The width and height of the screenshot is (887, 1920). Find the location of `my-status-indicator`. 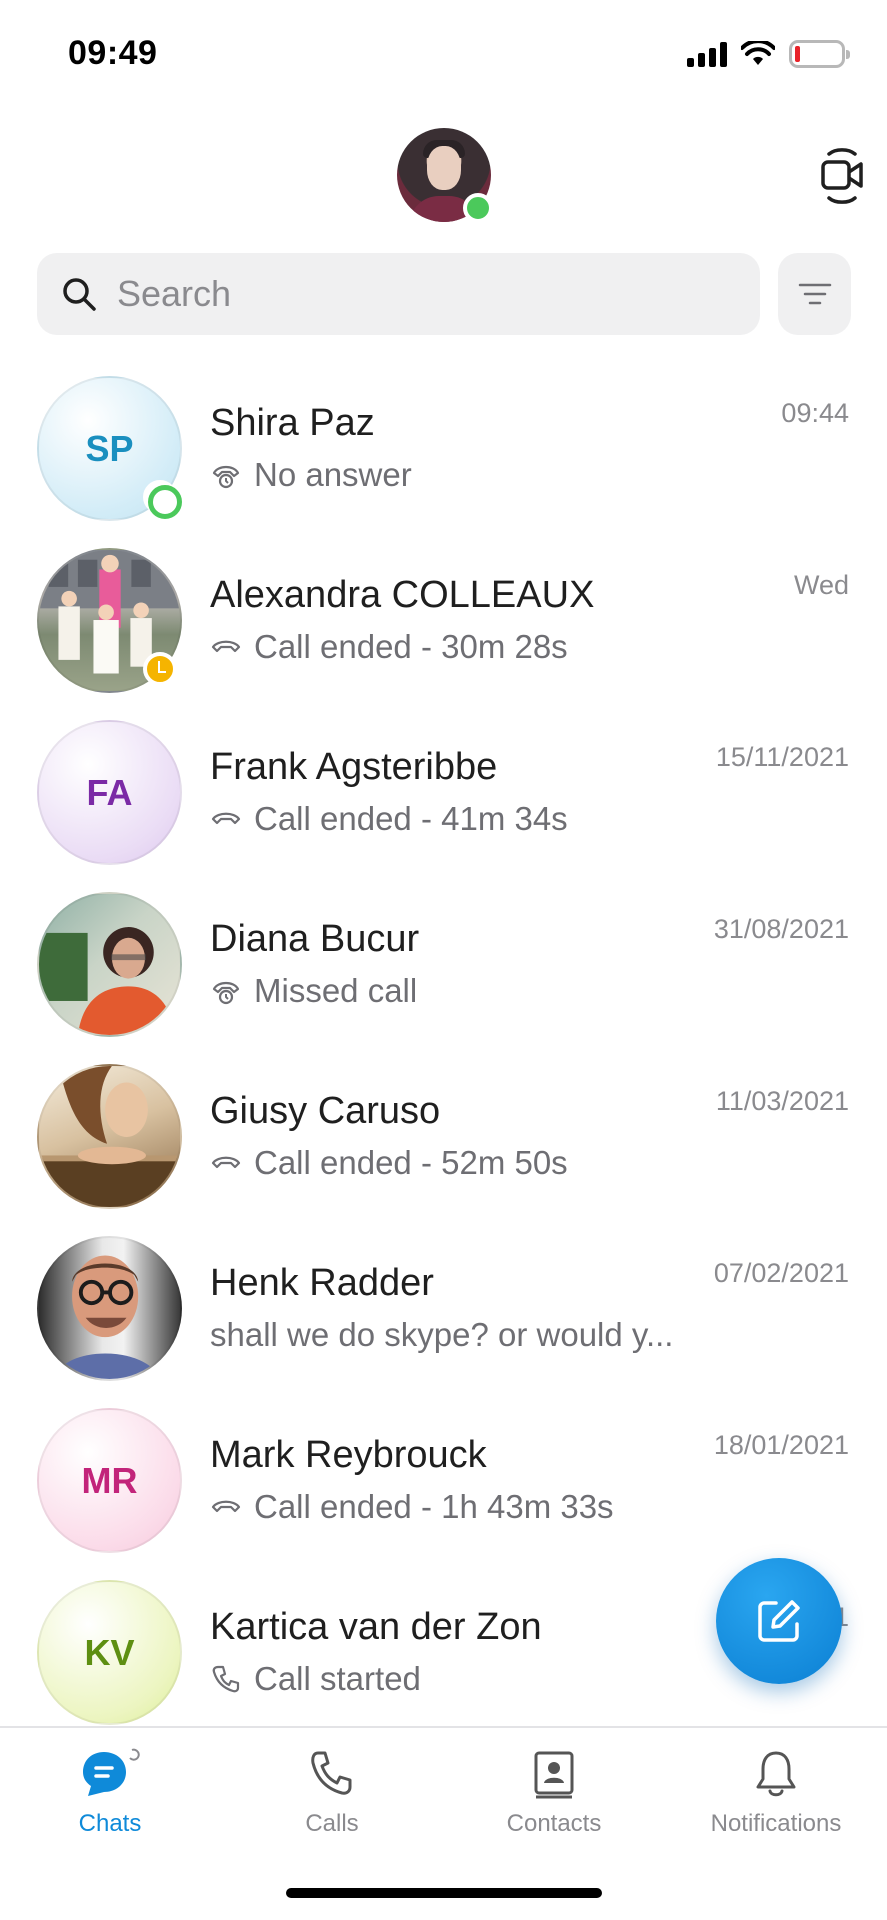

my-status-indicator is located at coordinates (478, 208).